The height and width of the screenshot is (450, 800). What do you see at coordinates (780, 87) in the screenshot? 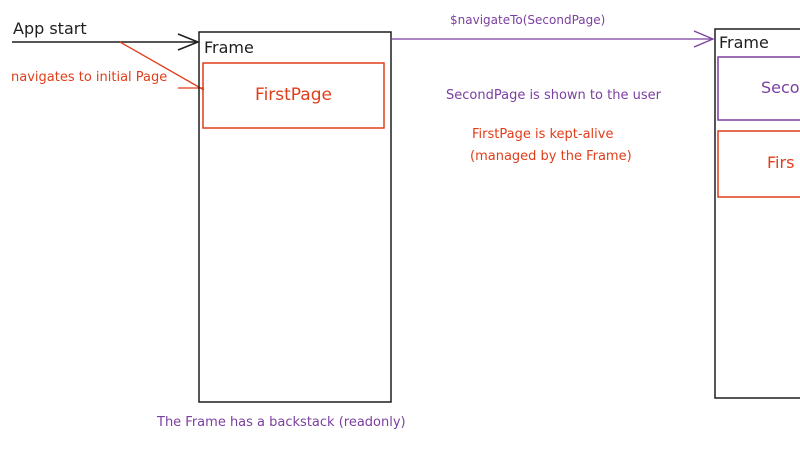
I see `second-page-right-label: Secon` at bounding box center [780, 87].